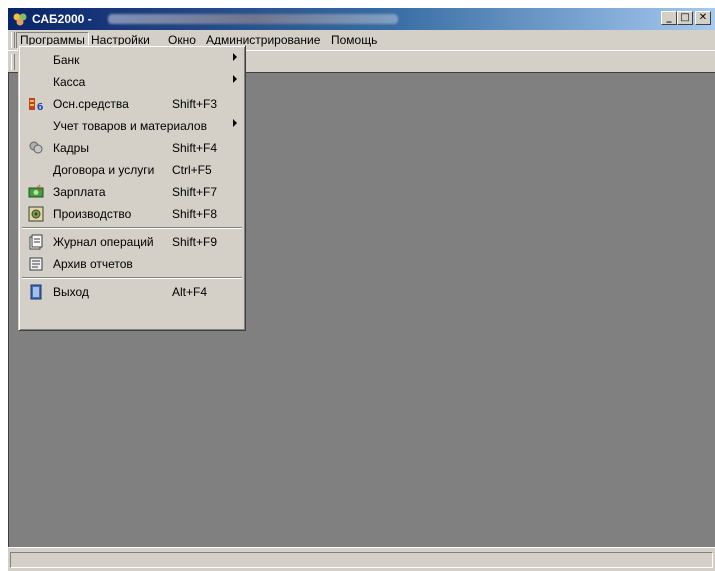  I want to click on salary-icon: $, so click(36, 191).